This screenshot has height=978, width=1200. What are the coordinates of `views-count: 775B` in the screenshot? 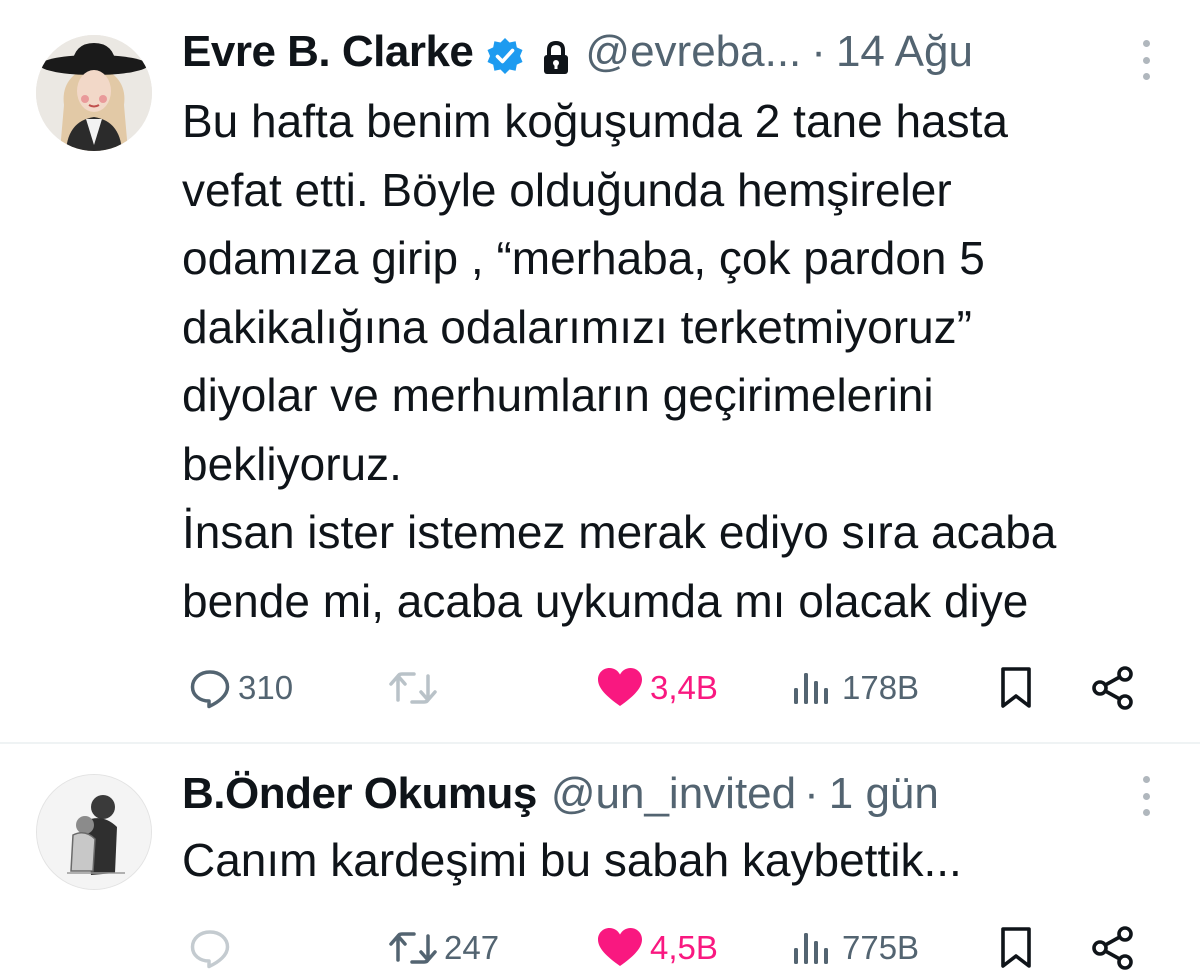 It's located at (881, 947).